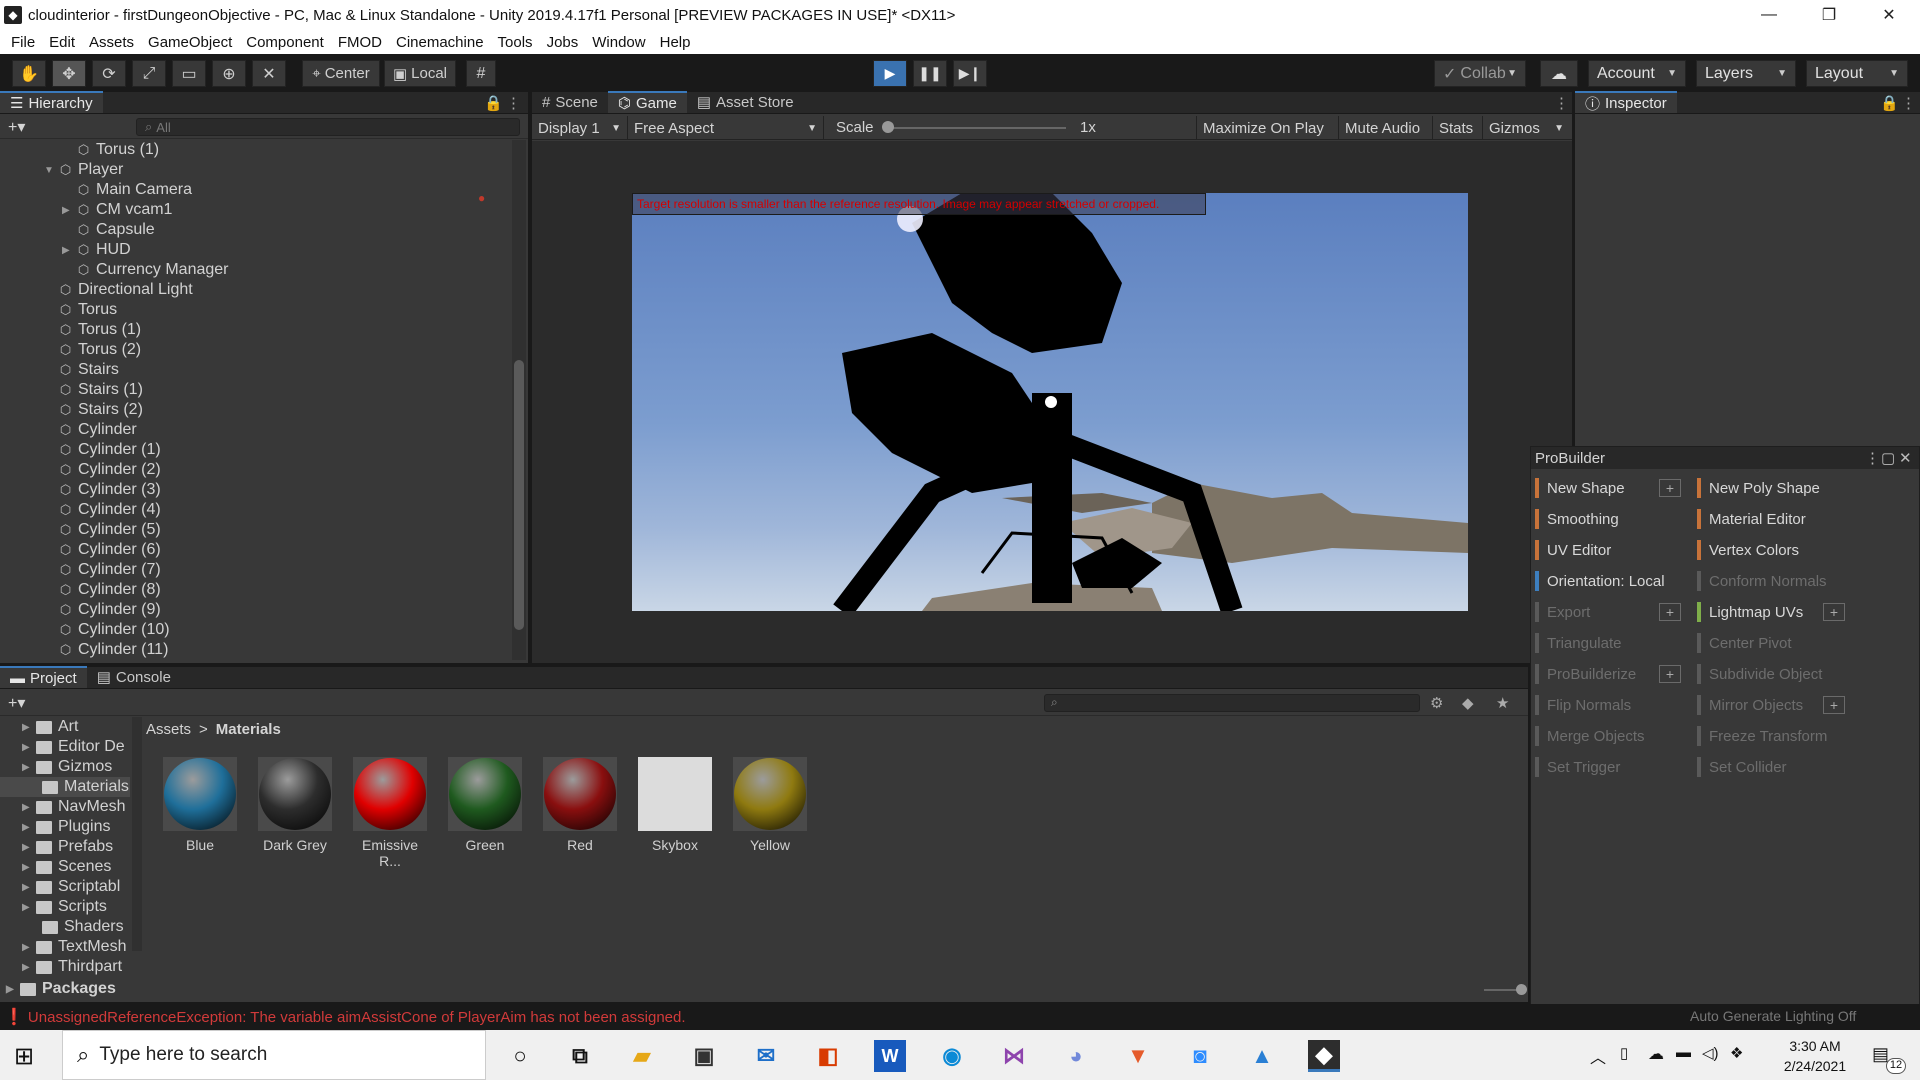 The width and height of the screenshot is (1920, 1080). What do you see at coordinates (190, 42) in the screenshot?
I see `menu-gameobject: GameObject` at bounding box center [190, 42].